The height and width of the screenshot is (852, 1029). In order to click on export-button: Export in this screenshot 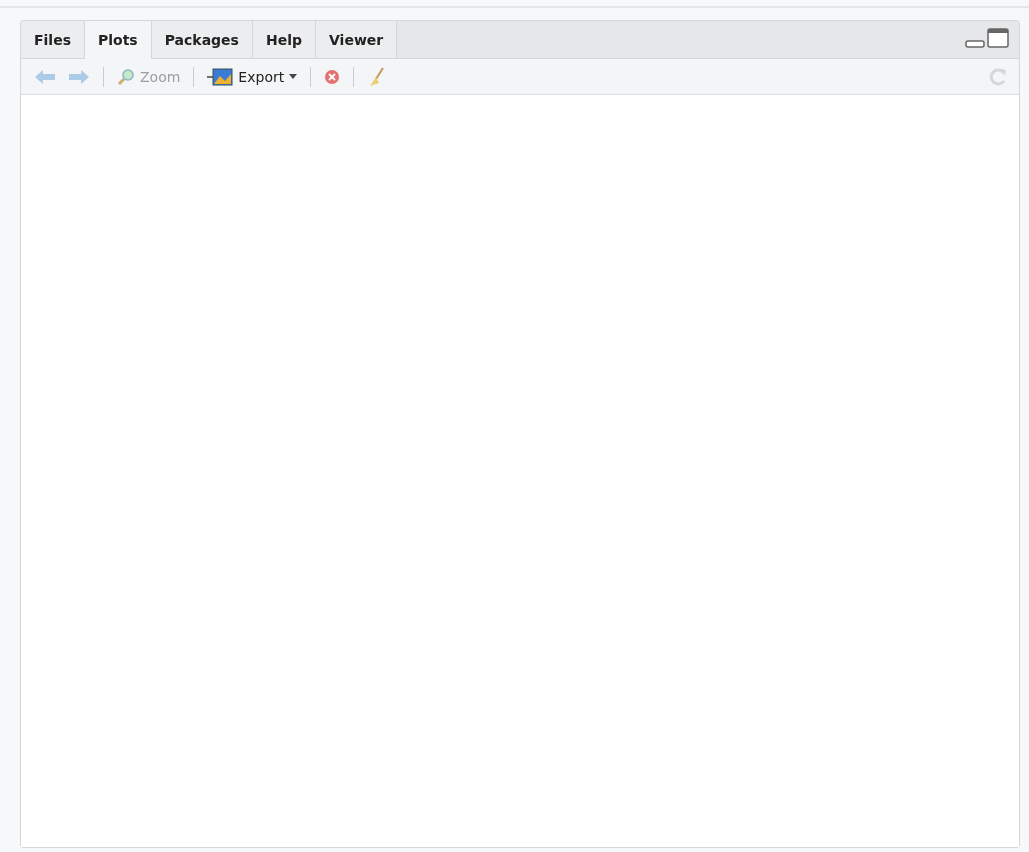, I will do `click(252, 76)`.